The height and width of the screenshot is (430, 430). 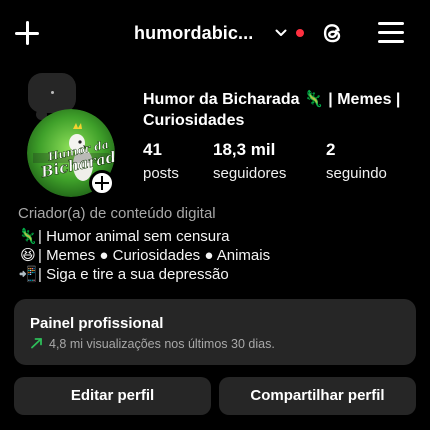 I want to click on bio-text: | Siga e tire a sua depressão, so click(x=133, y=274).